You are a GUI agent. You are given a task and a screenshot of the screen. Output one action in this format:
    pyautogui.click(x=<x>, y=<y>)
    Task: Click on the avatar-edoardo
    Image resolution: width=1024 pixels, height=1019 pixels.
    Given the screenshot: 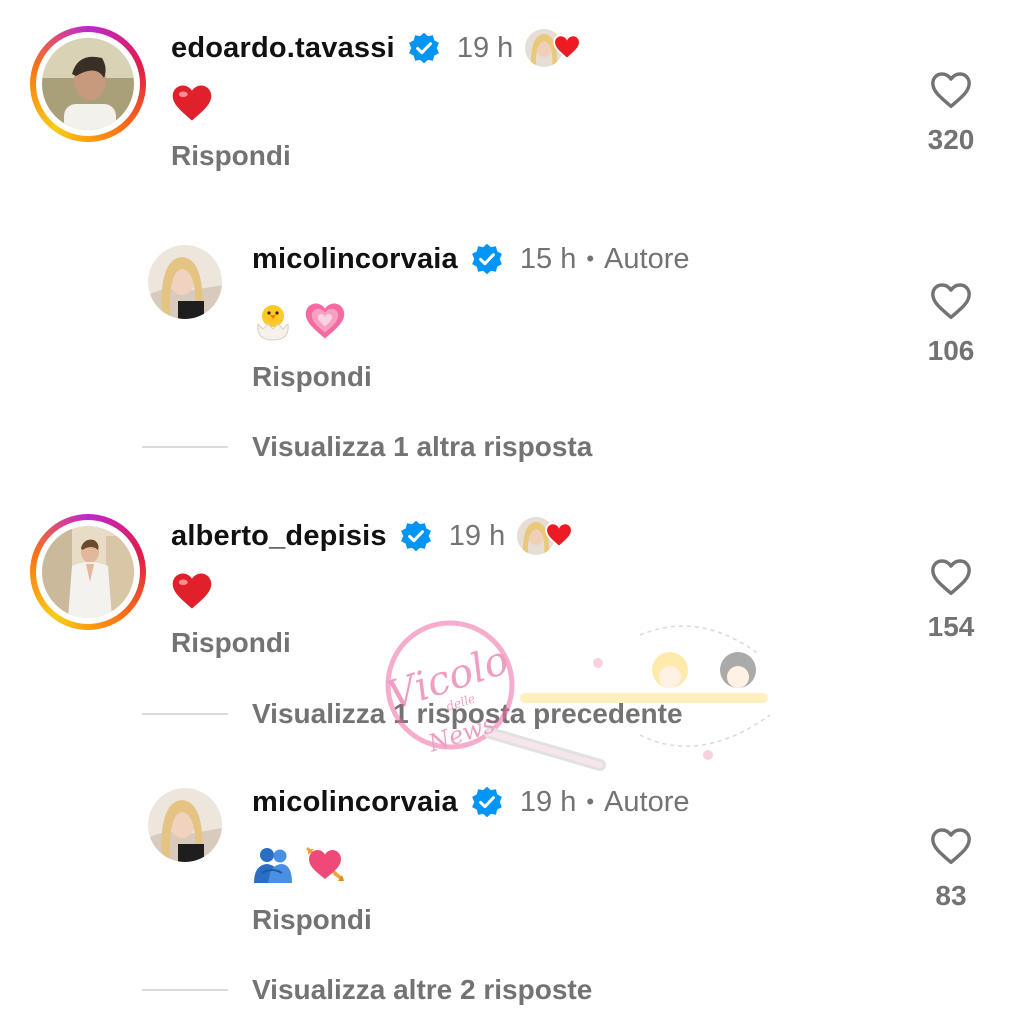 What is the action you would take?
    pyautogui.click(x=88, y=84)
    